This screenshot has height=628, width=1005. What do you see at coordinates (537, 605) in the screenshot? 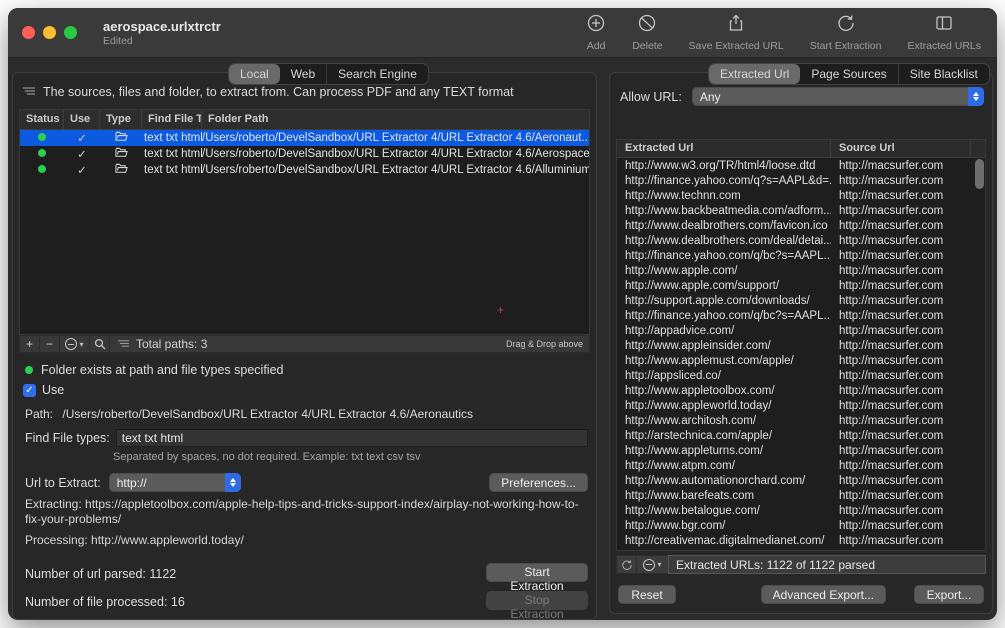
I see `stop-extraction-button: Stop Extraction` at bounding box center [537, 605].